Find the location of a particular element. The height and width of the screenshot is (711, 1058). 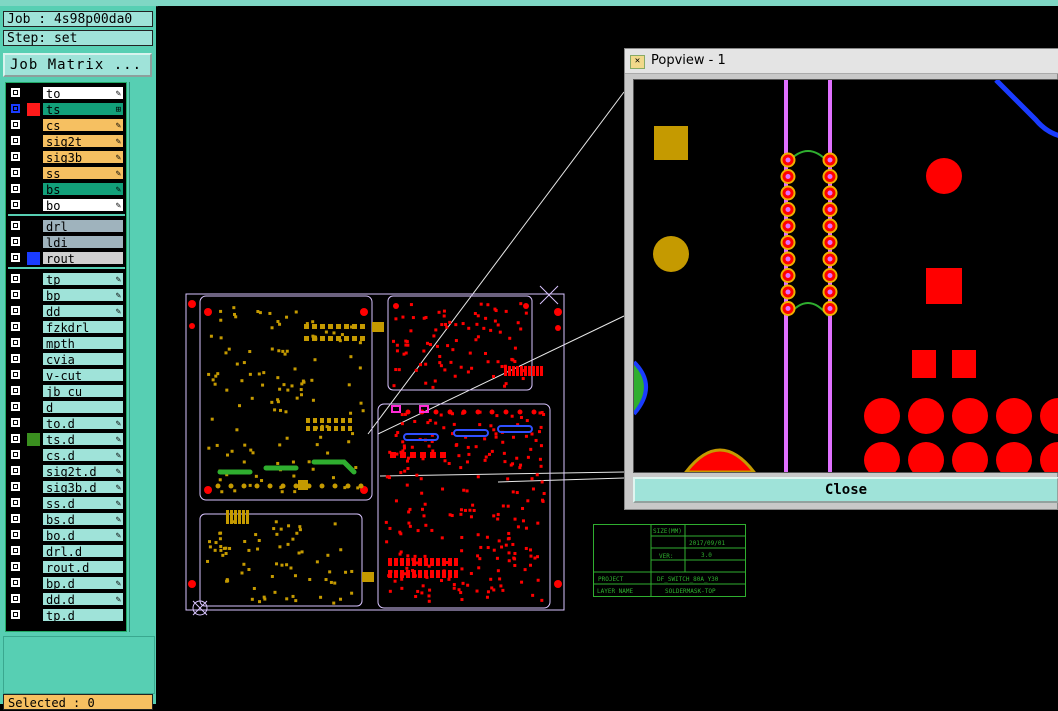

layer-row-cs: cs ✎ is located at coordinates (66, 125).